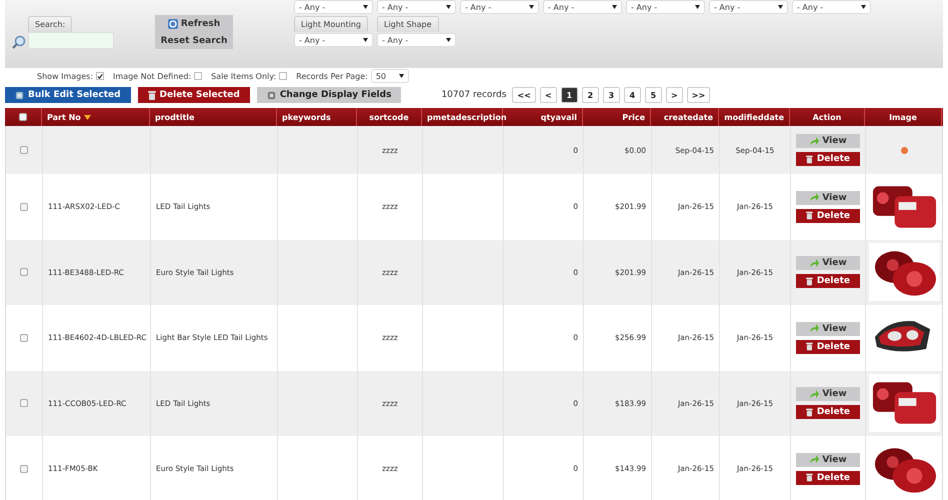 This screenshot has width=948, height=500. Describe the element at coordinates (271, 95) in the screenshot. I see `grid-icon` at that location.